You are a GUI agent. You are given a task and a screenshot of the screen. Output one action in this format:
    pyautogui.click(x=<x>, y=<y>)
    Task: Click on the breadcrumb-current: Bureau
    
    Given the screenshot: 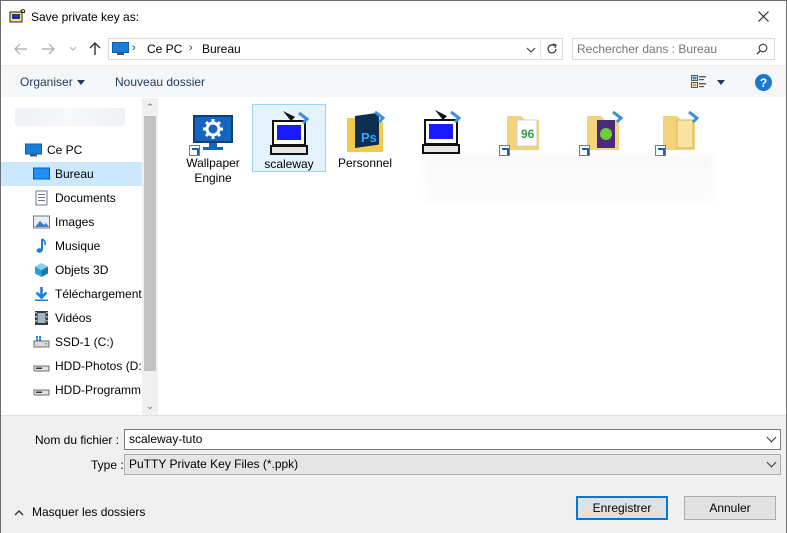 What is the action you would take?
    pyautogui.click(x=221, y=49)
    